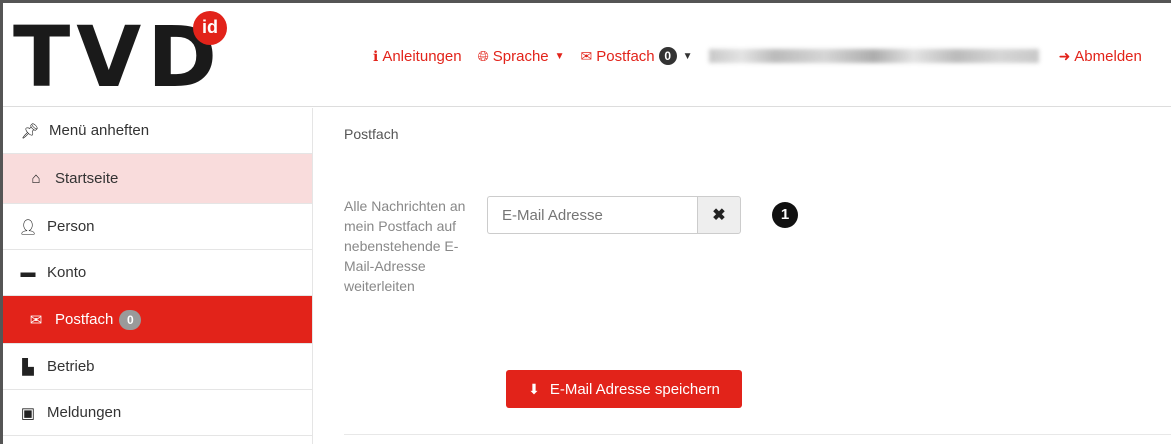  What do you see at coordinates (1108, 56) in the screenshot?
I see `logout-label: Abmelden` at bounding box center [1108, 56].